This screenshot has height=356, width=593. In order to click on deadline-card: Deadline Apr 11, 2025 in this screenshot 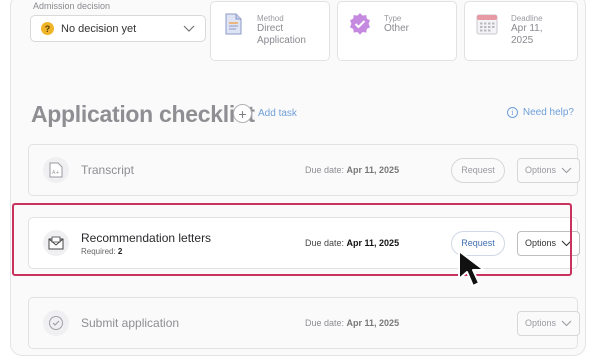, I will do `click(521, 31)`.